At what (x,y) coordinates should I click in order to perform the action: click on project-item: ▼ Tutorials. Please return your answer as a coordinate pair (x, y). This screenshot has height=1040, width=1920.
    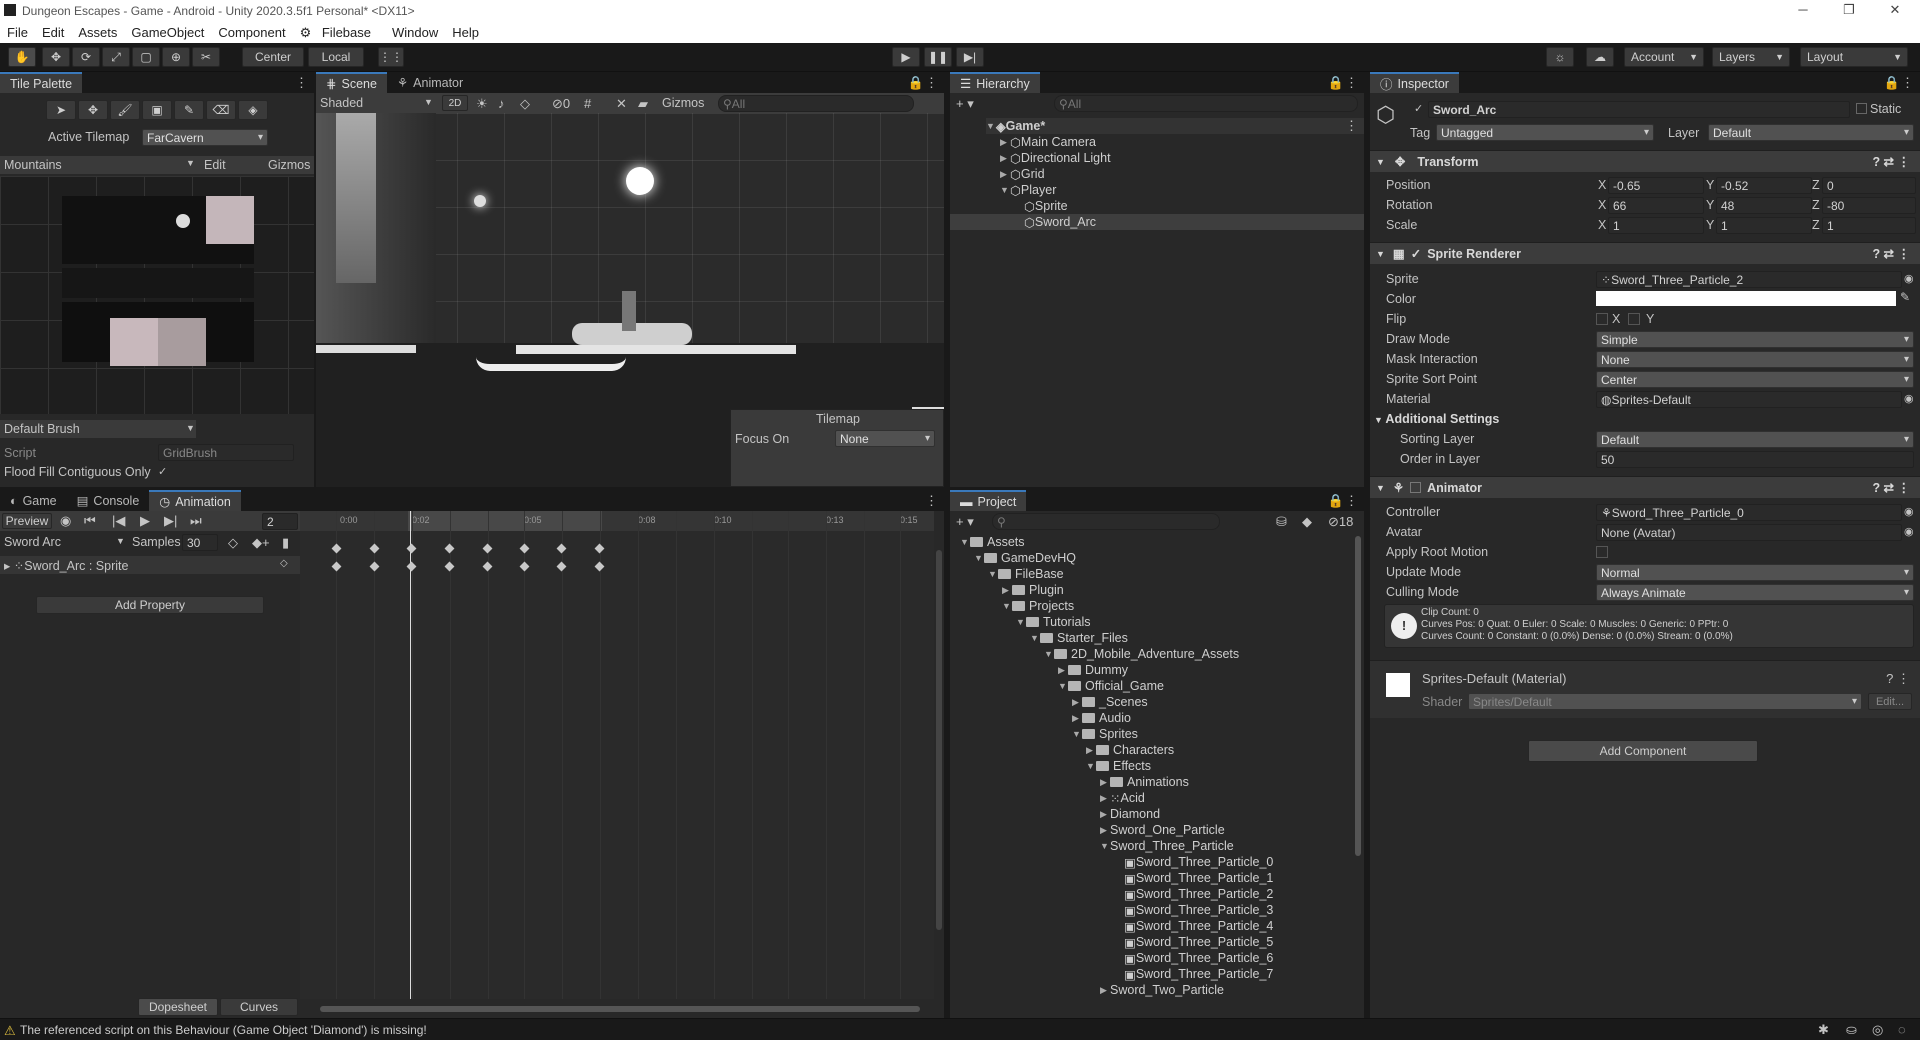
    Looking at the image, I should click on (1053, 622).